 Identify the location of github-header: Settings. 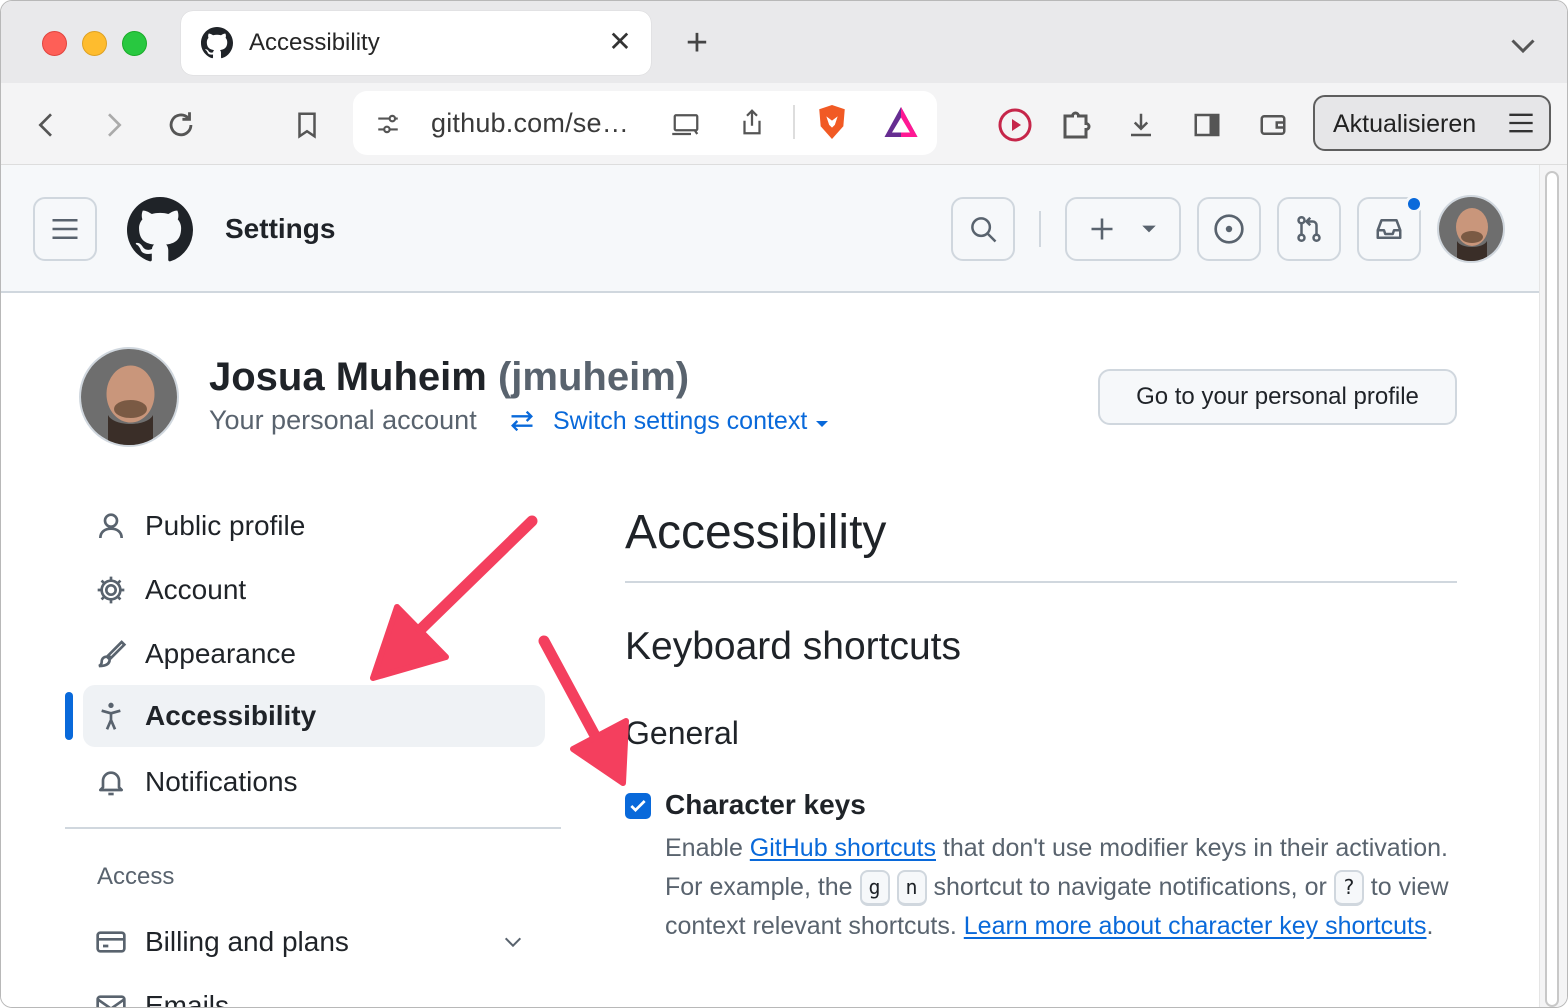
(770, 229).